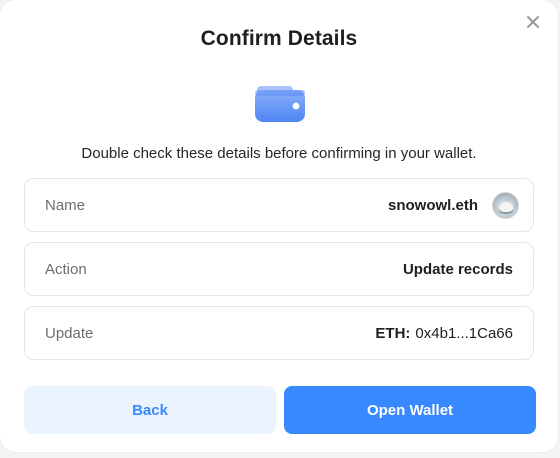  Describe the element at coordinates (280, 103) in the screenshot. I see `wallet-icon` at that location.